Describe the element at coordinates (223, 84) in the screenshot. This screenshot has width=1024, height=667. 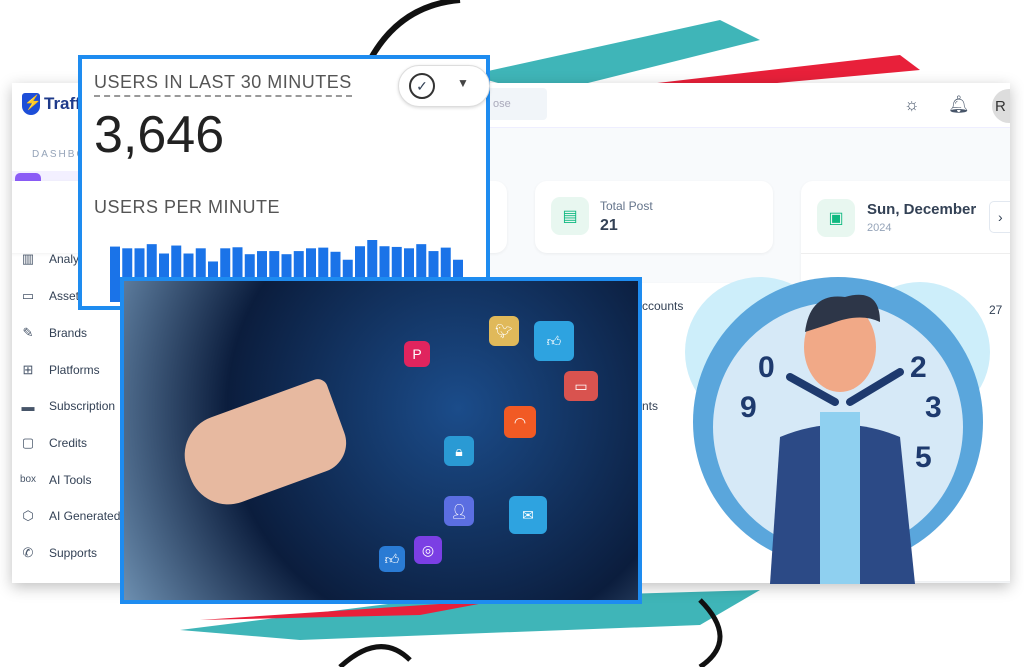
I see `realtime-title: USERS IN LAST 30 MINUTES` at that location.